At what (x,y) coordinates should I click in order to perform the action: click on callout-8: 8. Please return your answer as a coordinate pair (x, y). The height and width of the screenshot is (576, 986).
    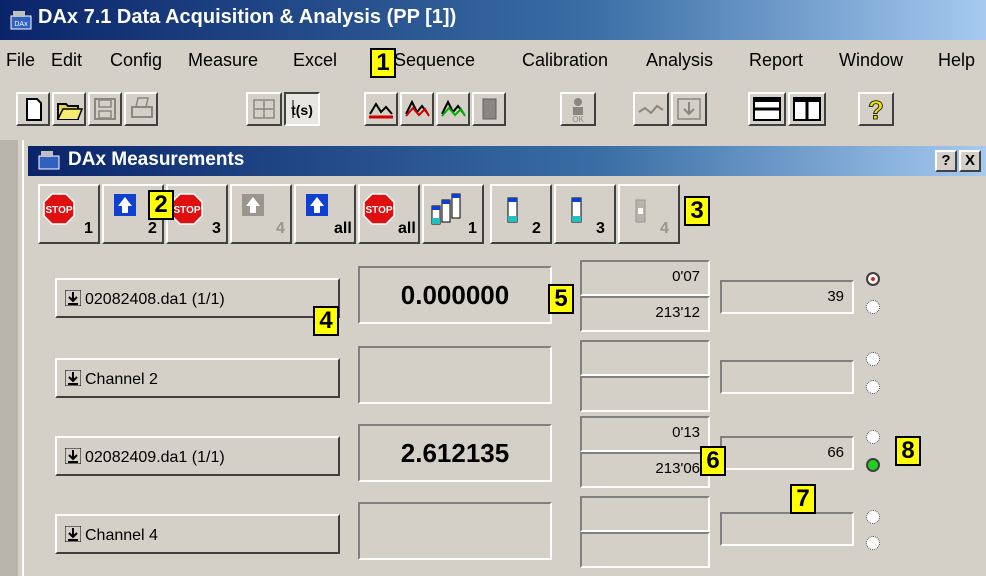
    Looking at the image, I should click on (908, 451).